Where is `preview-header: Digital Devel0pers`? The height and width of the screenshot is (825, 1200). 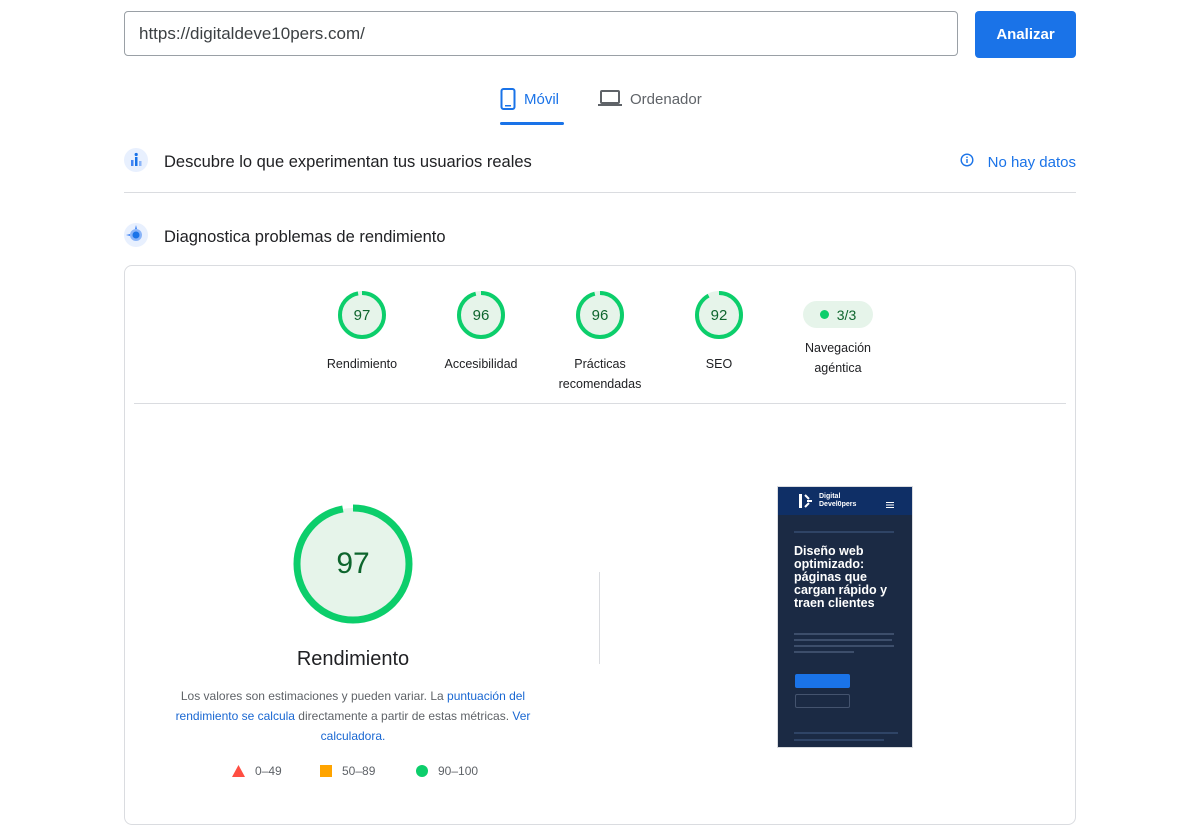 preview-header: Digital Devel0pers is located at coordinates (845, 501).